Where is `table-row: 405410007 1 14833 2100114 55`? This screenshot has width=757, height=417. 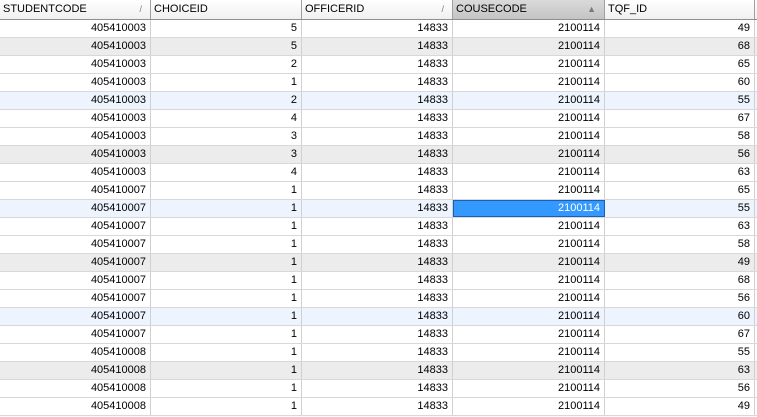 table-row: 405410007 1 14833 2100114 55 is located at coordinates (378, 209).